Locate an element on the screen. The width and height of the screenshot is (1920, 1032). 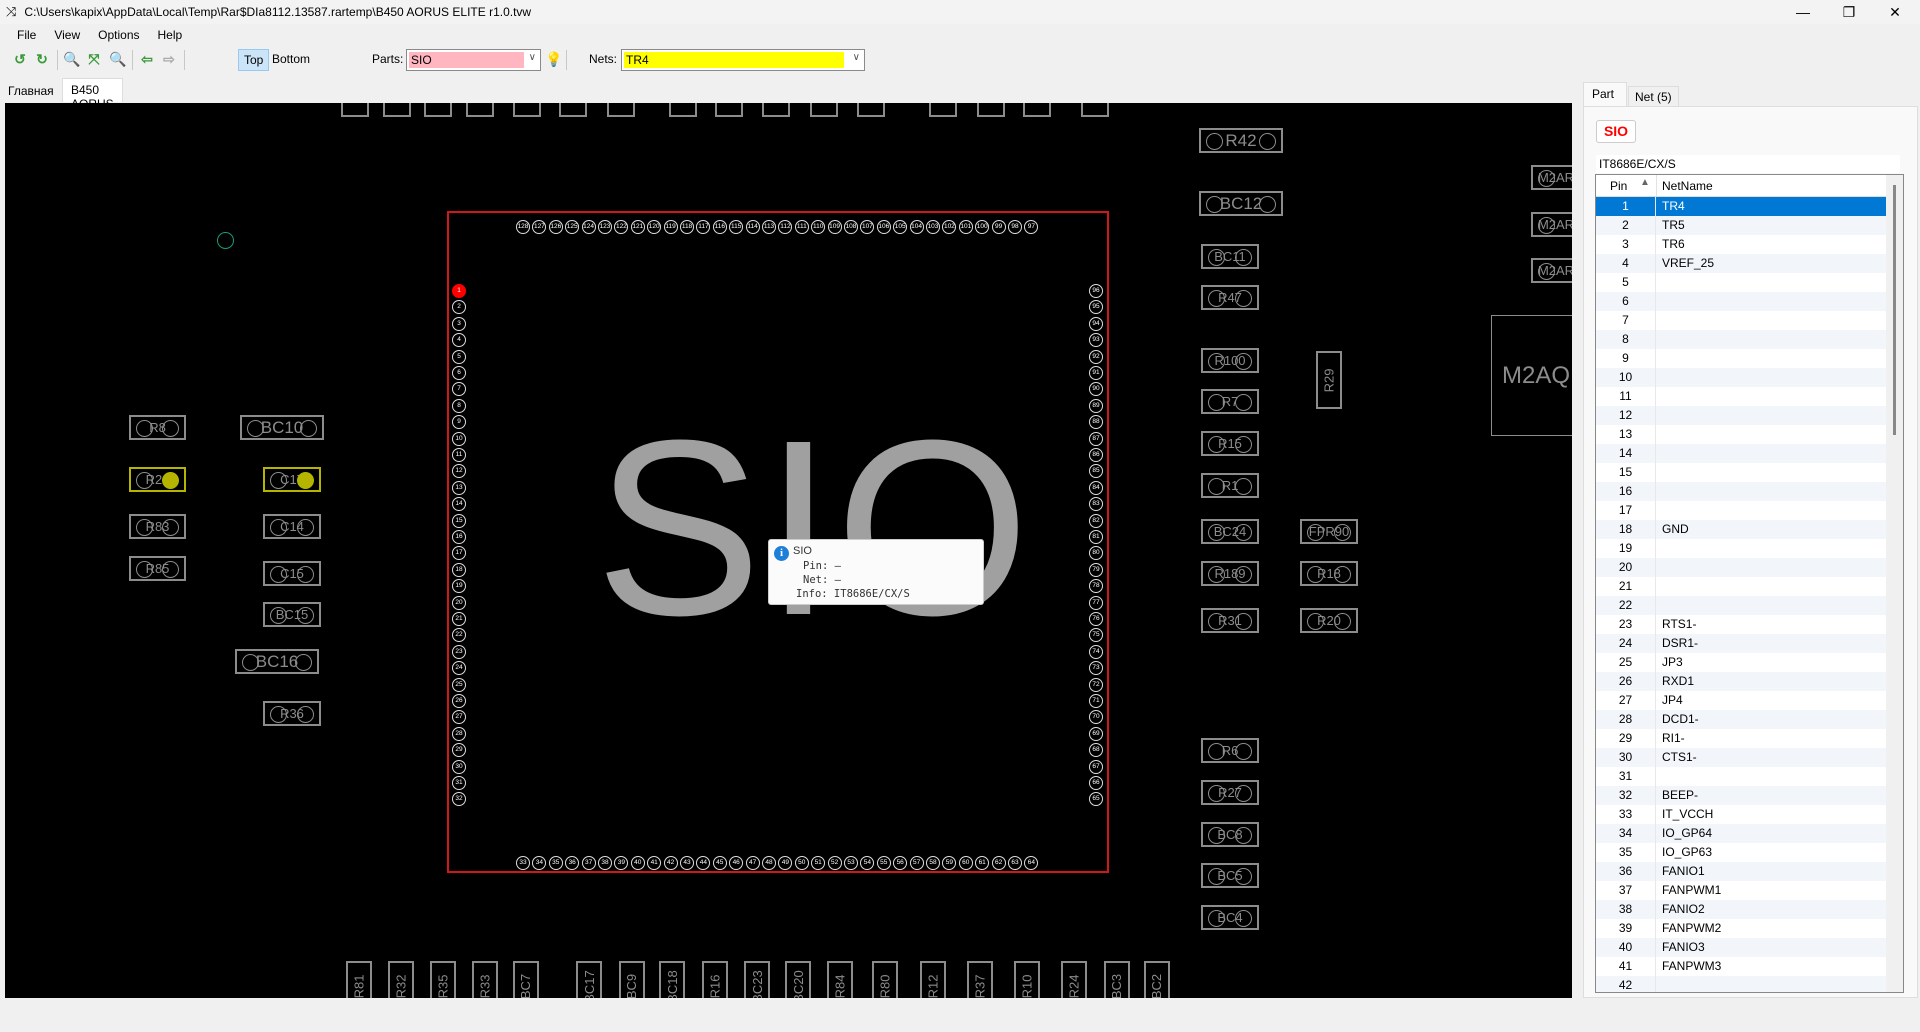
pin-123: 123 is located at coordinates (605, 227).